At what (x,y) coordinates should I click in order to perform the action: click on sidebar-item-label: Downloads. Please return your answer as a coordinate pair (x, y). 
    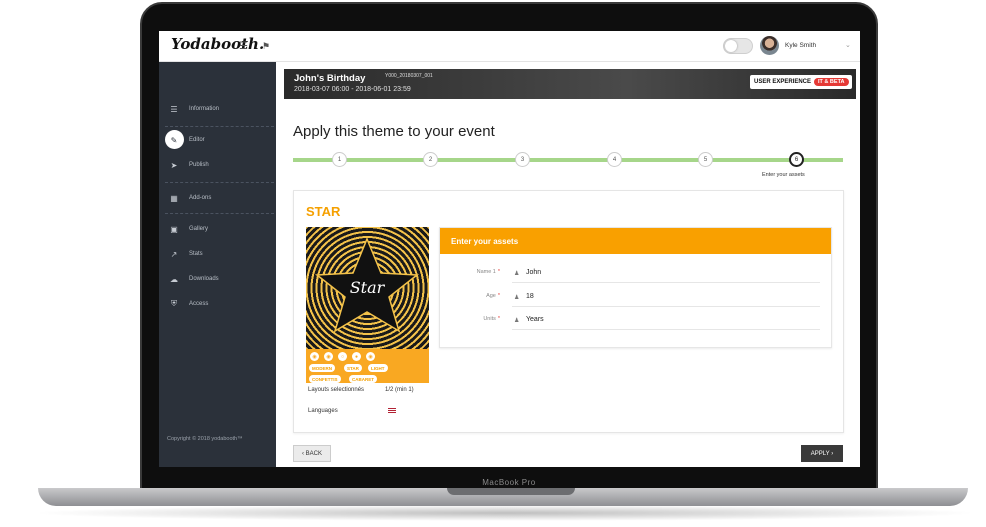
    Looking at the image, I should click on (204, 279).